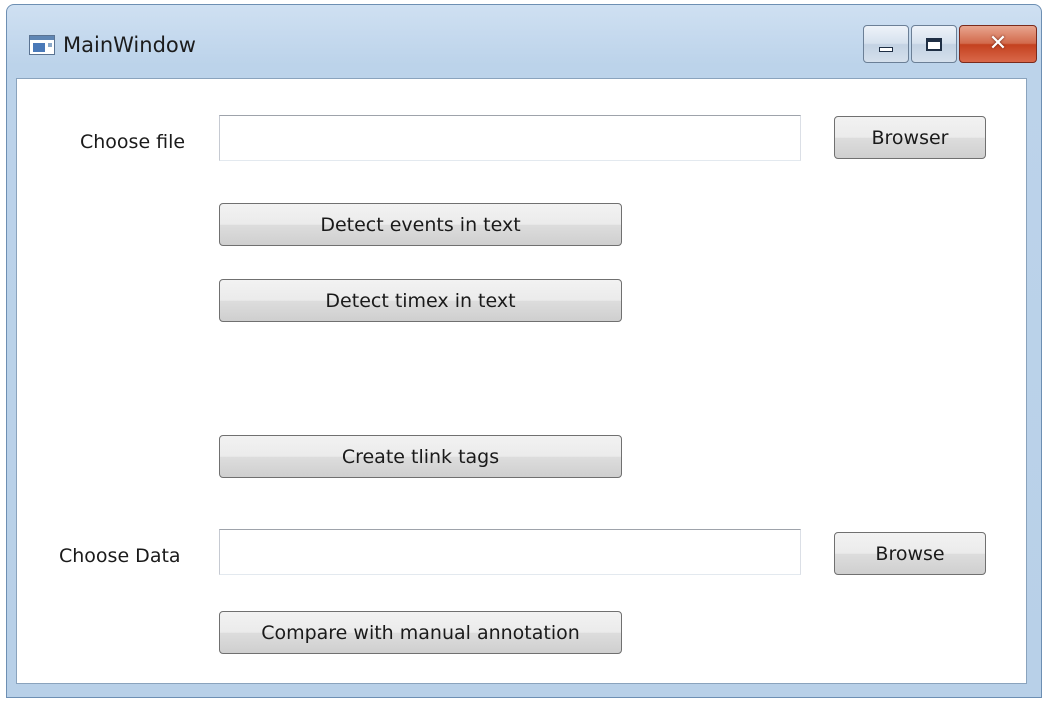 Image resolution: width=1046 pixels, height=702 pixels. What do you see at coordinates (910, 137) in the screenshot?
I see `browser-button: Browser` at bounding box center [910, 137].